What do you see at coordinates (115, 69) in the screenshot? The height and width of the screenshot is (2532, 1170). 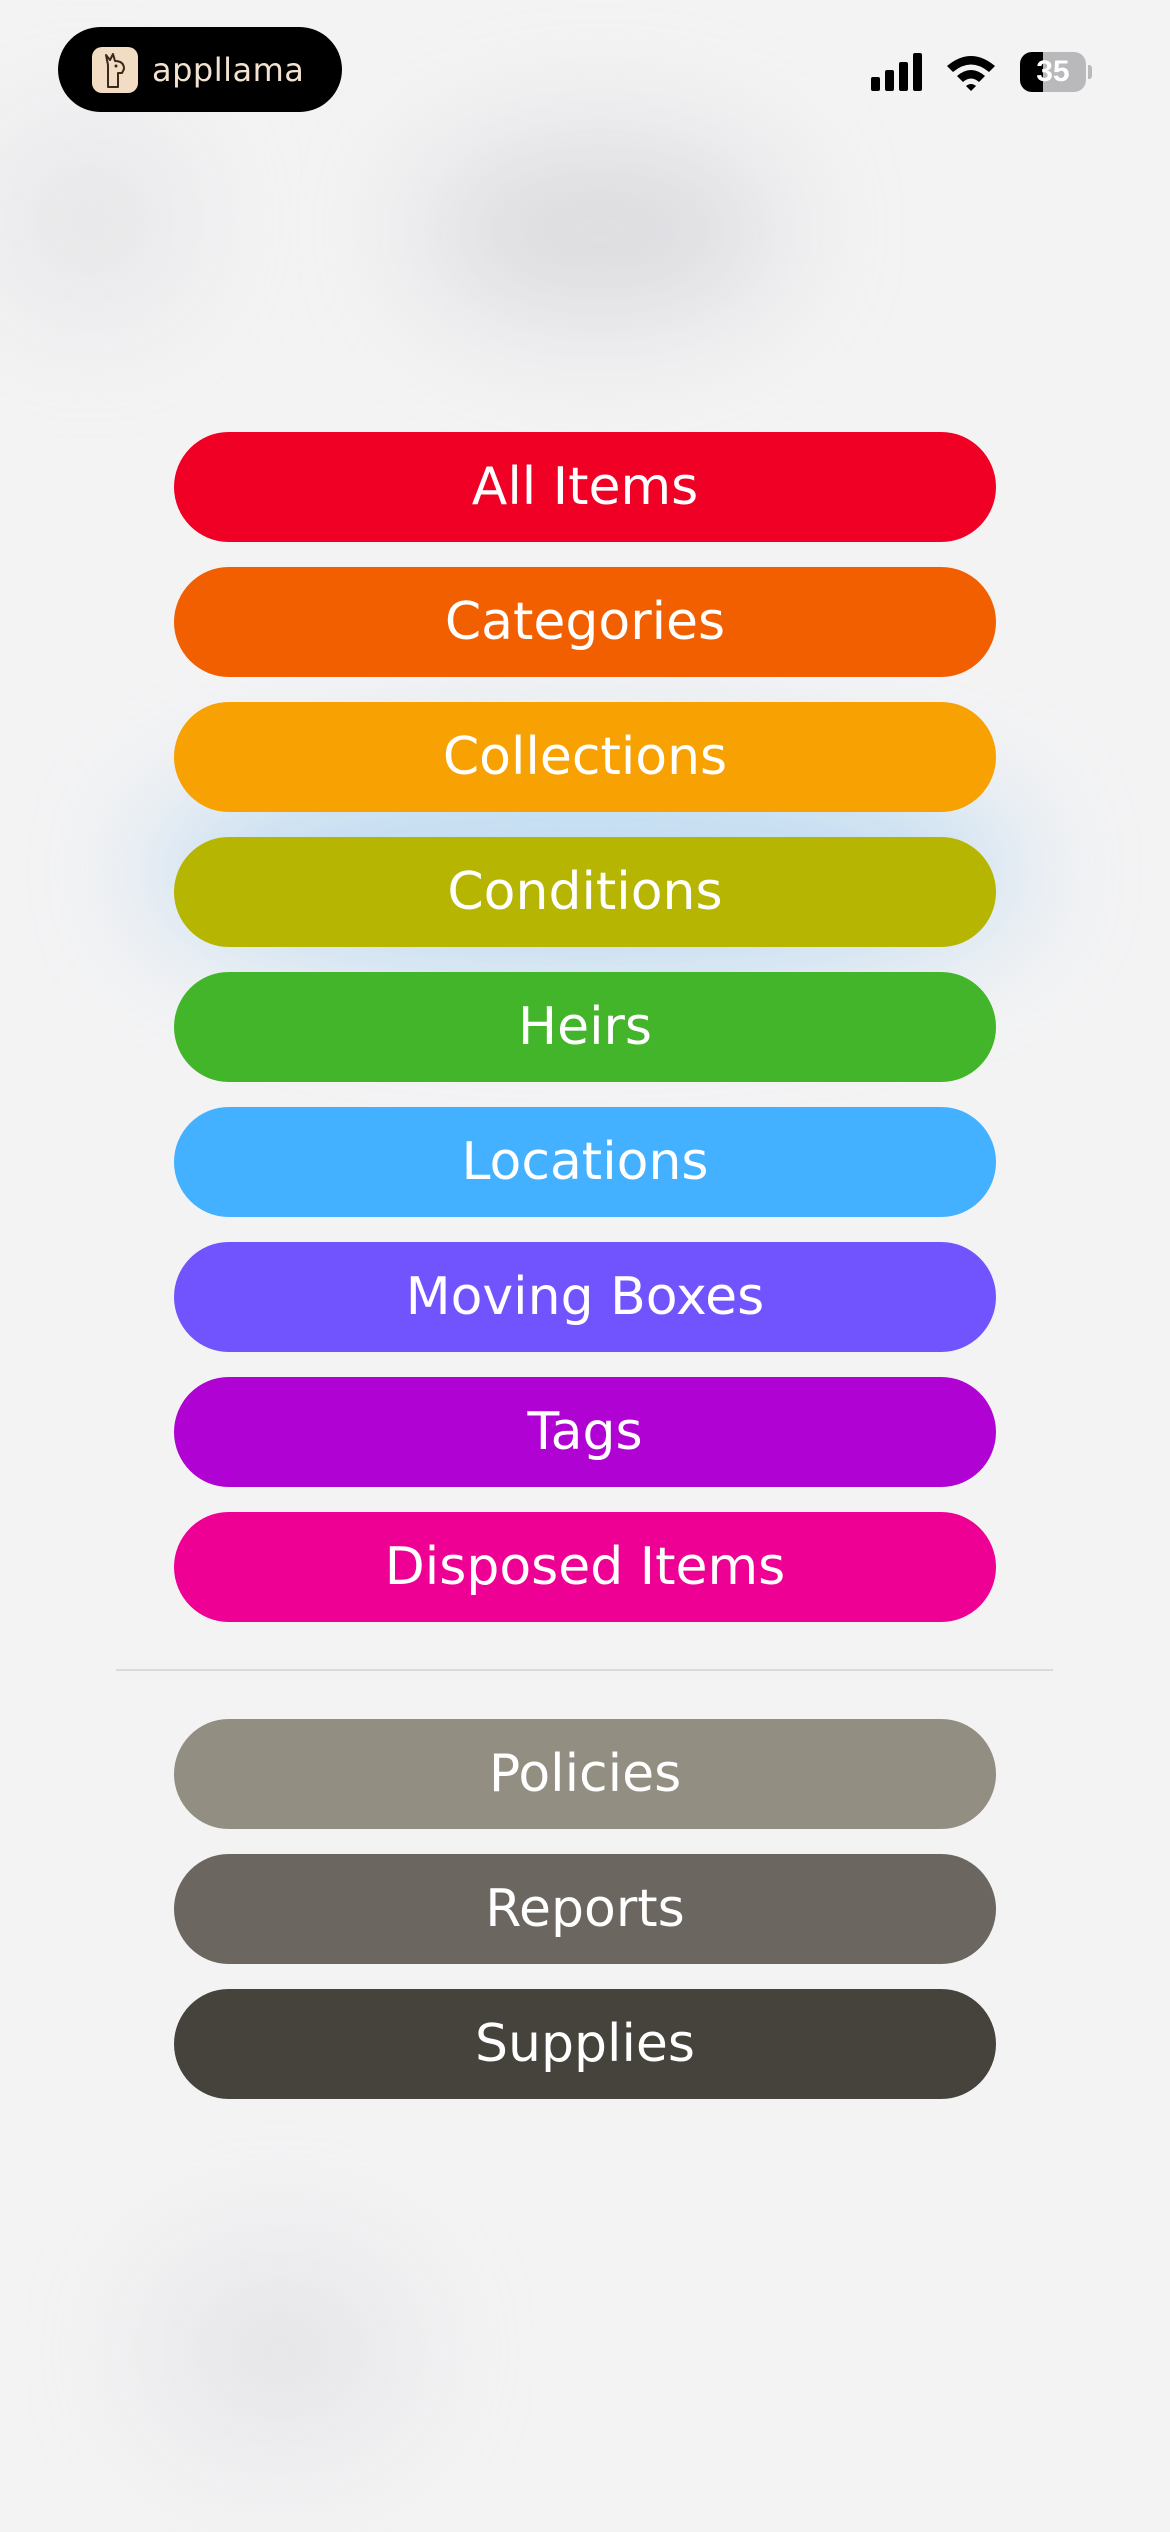 I see `llama-logo-icon` at bounding box center [115, 69].